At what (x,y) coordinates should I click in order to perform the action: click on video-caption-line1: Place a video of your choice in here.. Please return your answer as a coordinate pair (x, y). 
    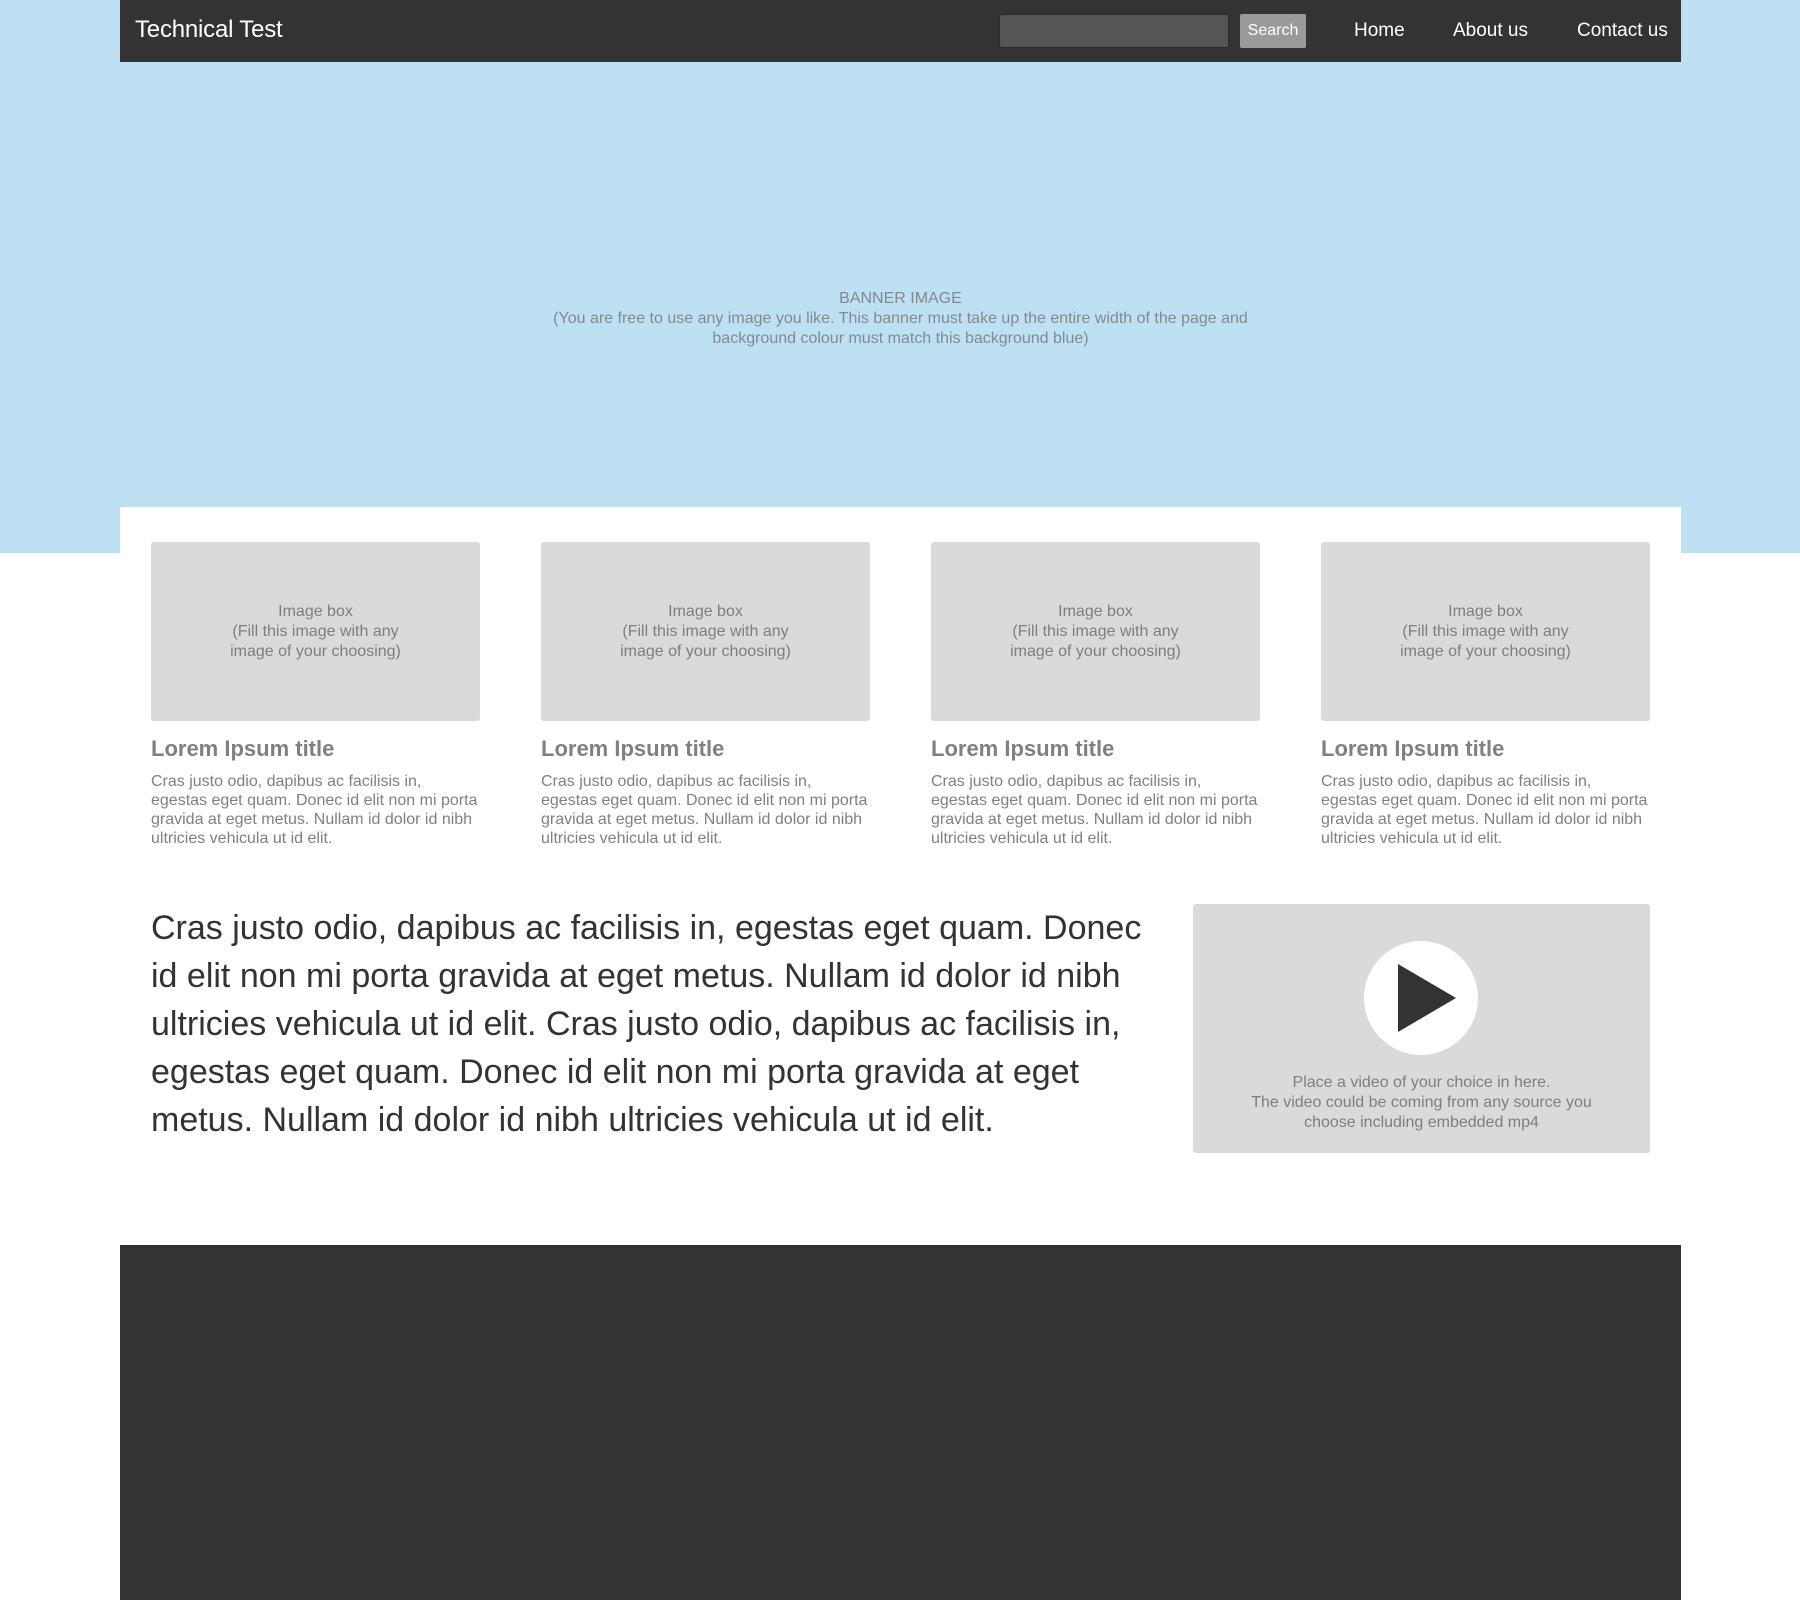
    Looking at the image, I should click on (1421, 1082).